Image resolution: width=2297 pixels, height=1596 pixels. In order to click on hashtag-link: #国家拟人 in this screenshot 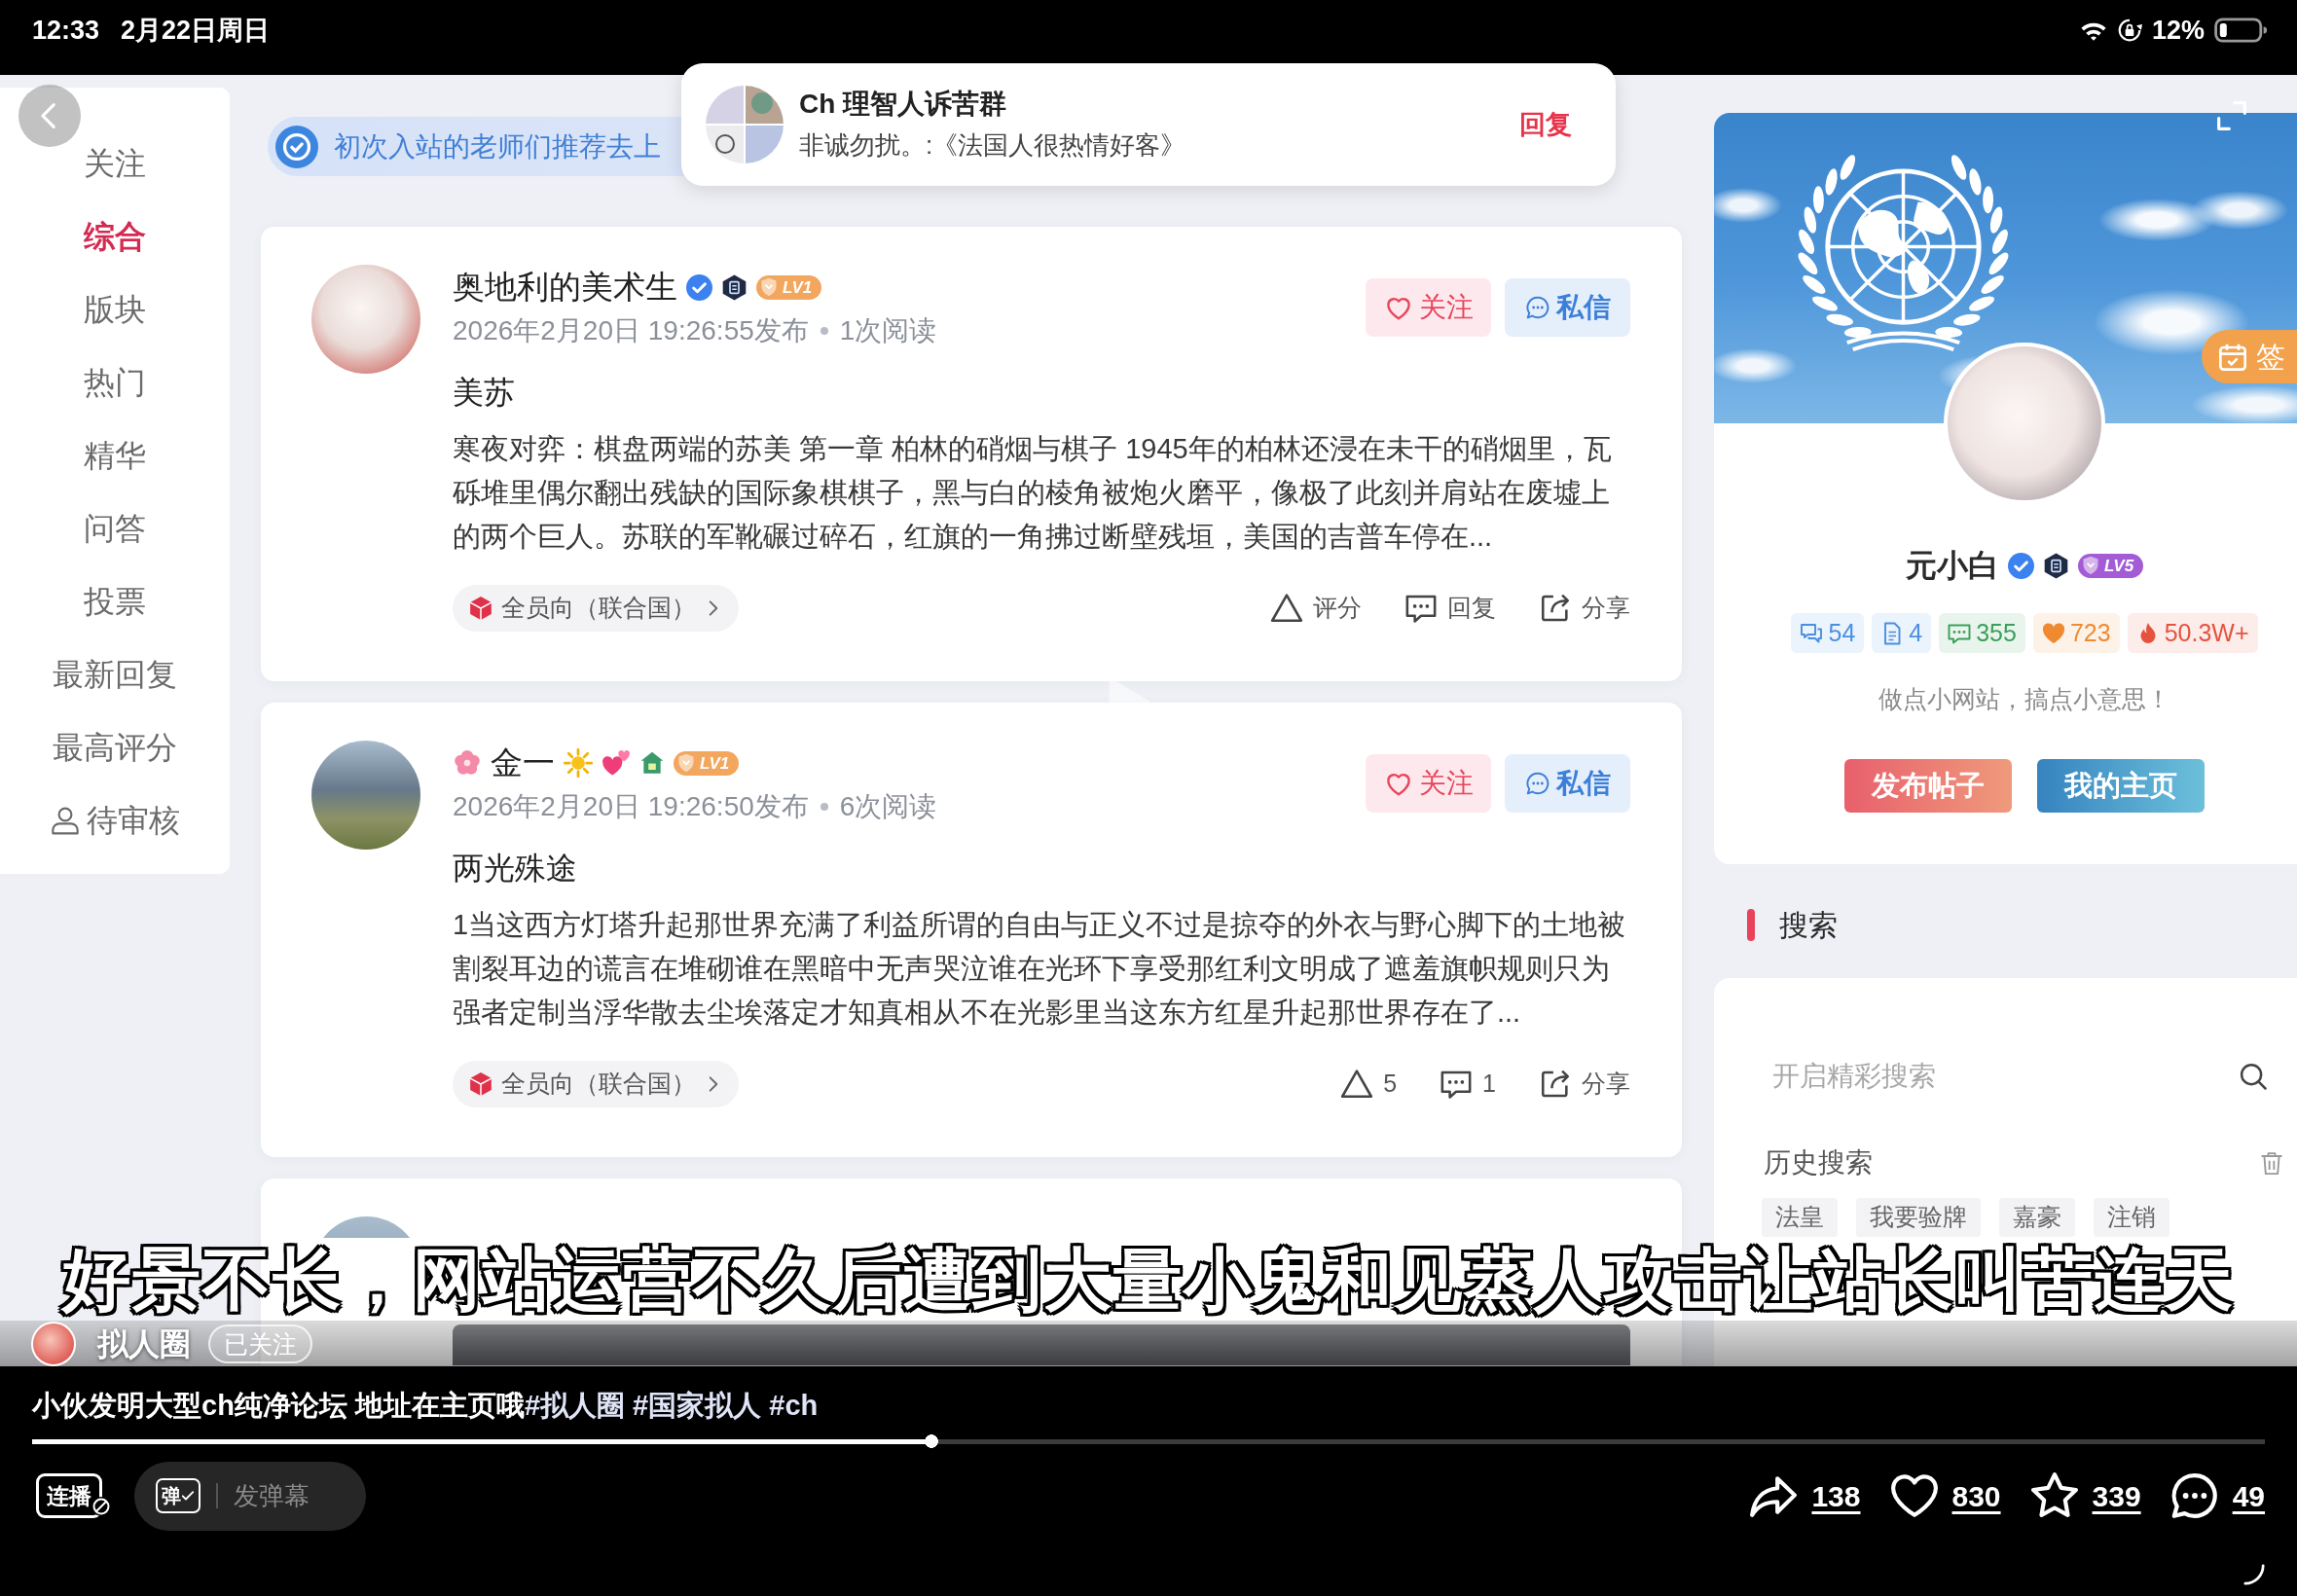, I will do `click(697, 1405)`.